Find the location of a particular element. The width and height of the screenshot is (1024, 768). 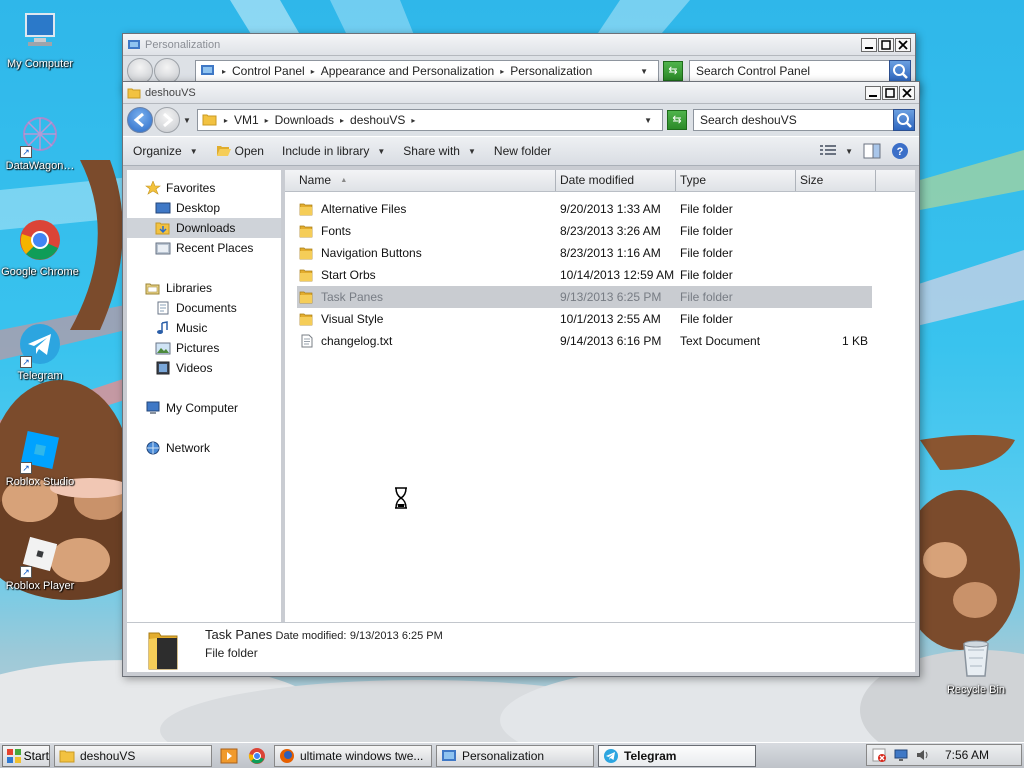

breadcrumb-item: Appearance and Personalization is located at coordinates (407, 71).